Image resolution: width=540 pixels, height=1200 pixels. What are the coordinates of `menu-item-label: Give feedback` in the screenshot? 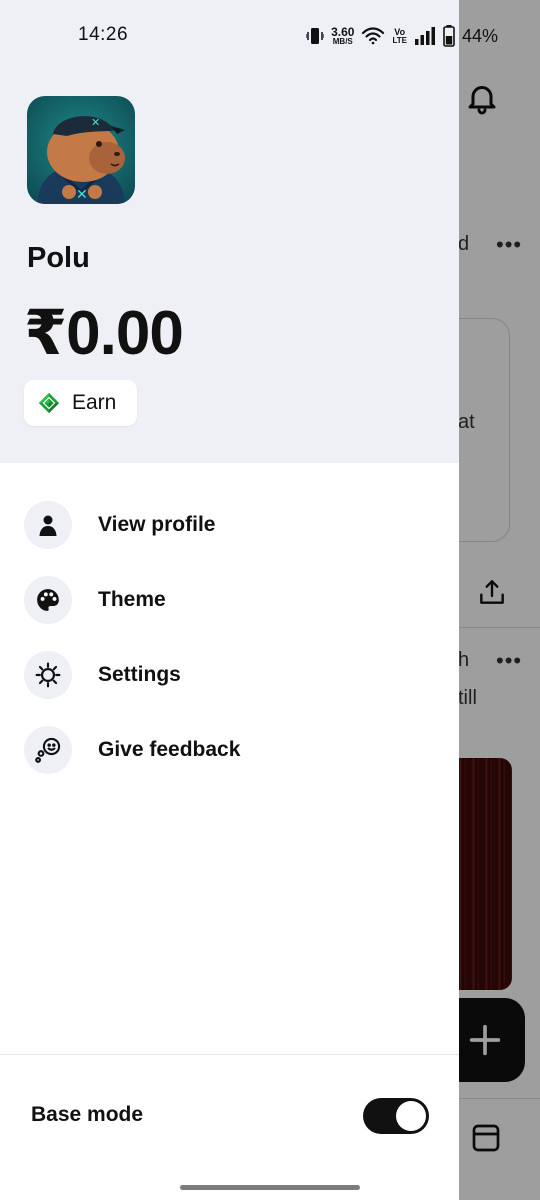 It's located at (169, 749).